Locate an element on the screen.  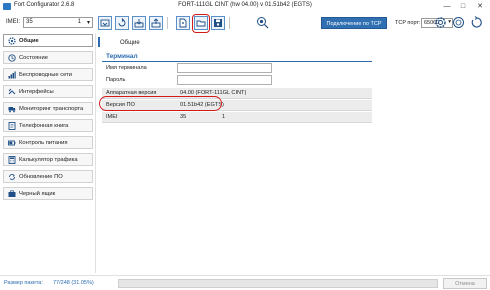
save-file-icon is located at coordinates (218, 23).